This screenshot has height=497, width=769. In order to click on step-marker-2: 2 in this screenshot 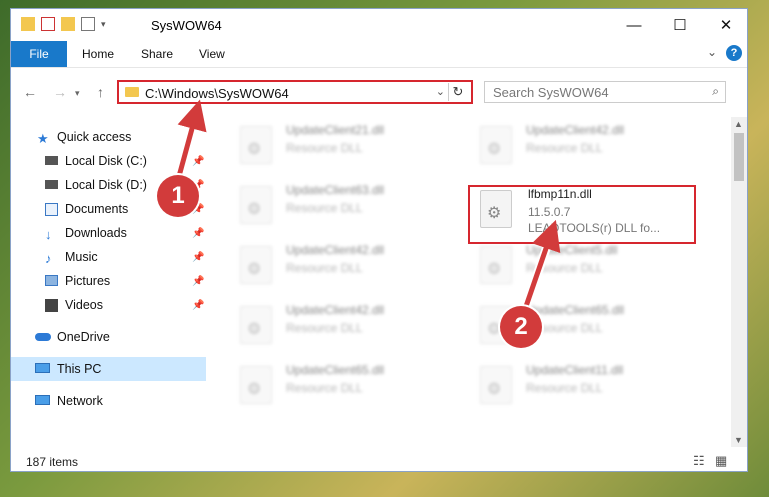, I will do `click(521, 327)`.